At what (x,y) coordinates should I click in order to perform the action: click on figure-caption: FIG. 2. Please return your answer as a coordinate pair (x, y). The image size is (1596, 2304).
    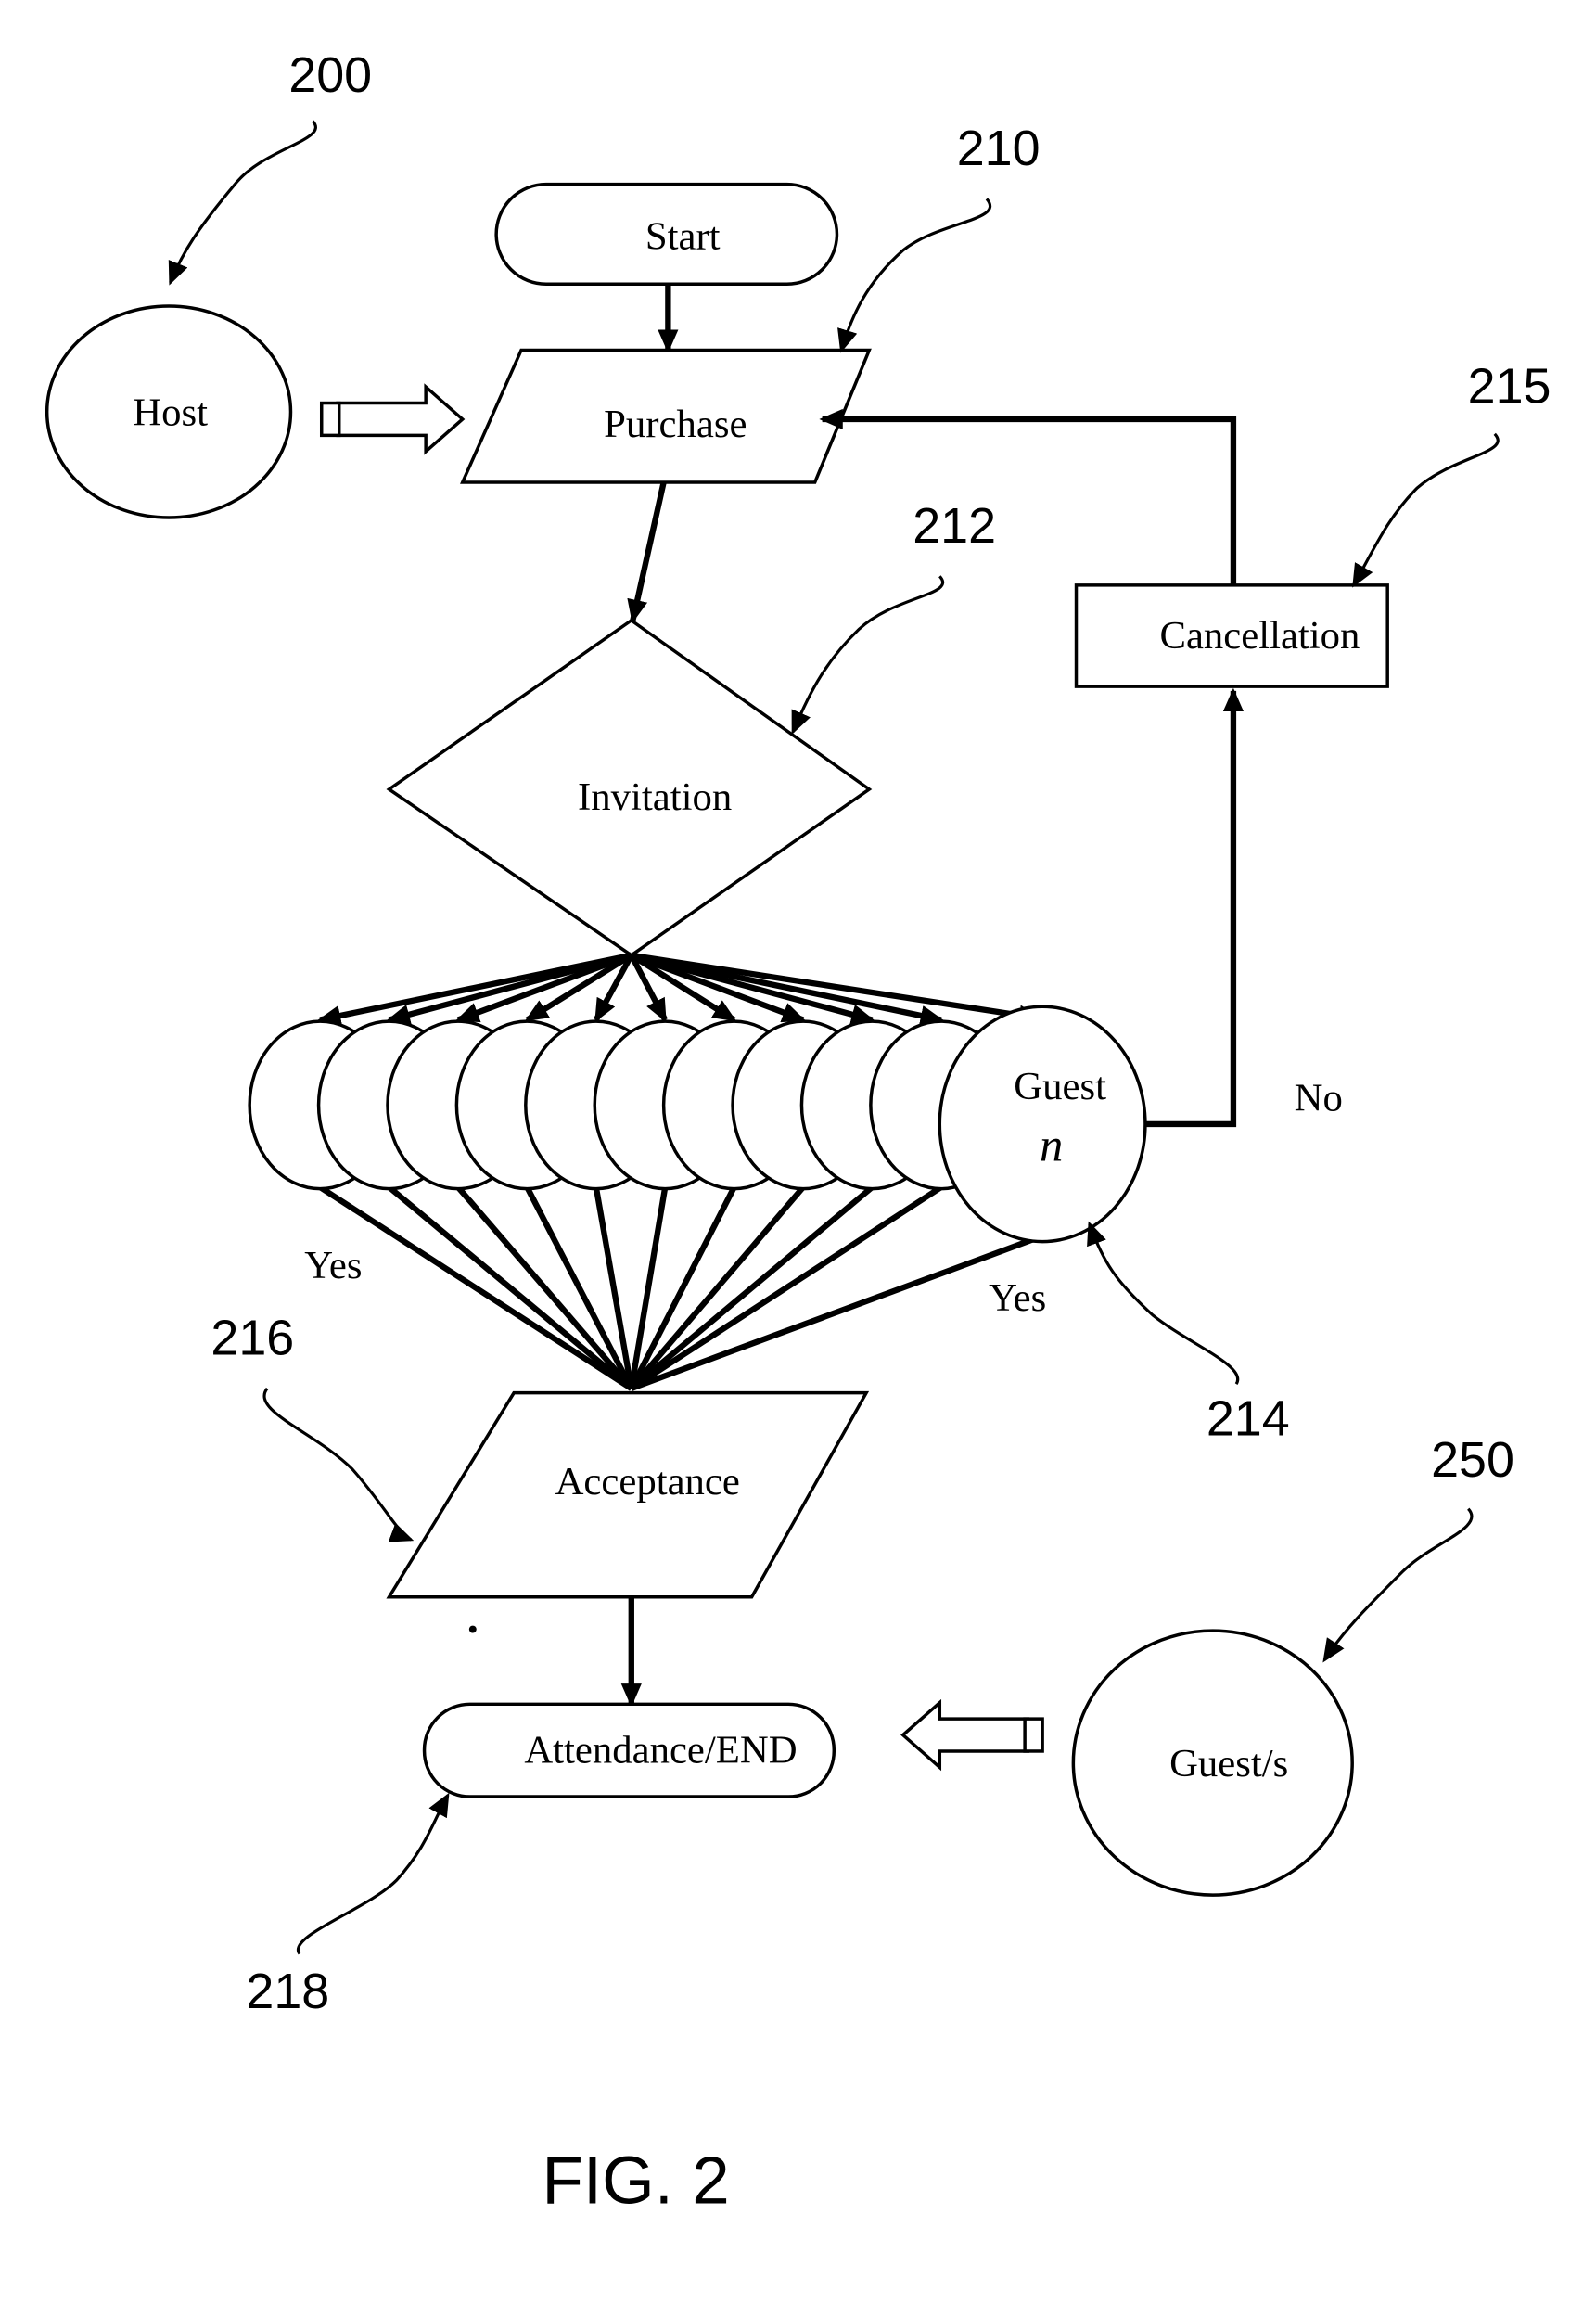
    Looking at the image, I should click on (635, 2181).